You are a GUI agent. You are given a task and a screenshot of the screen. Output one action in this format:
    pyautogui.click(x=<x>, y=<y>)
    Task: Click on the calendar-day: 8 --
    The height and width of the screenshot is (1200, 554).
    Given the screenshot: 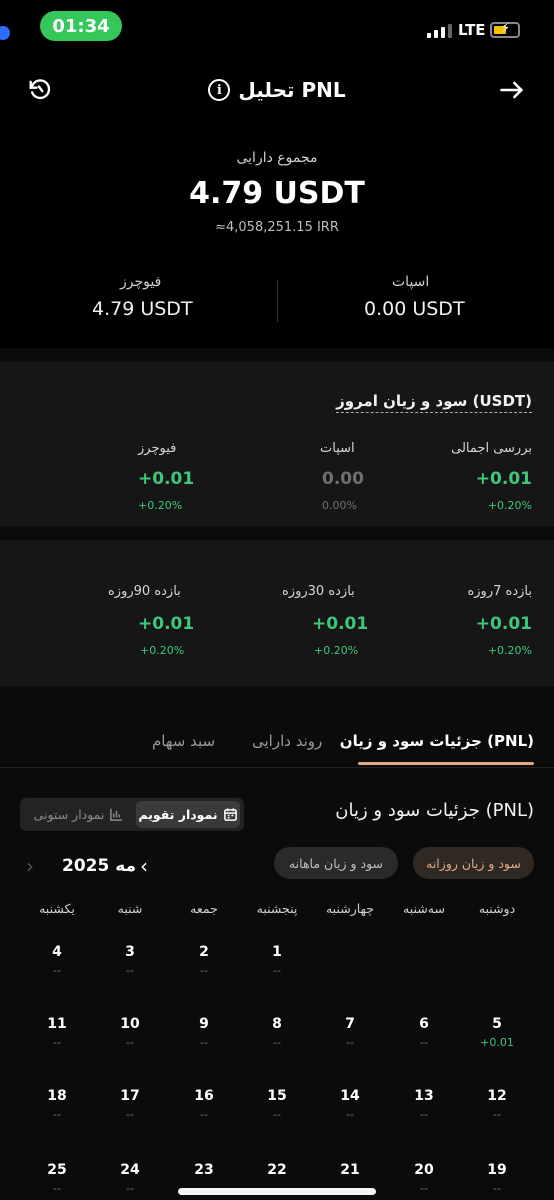 What is the action you would take?
    pyautogui.click(x=277, y=1032)
    